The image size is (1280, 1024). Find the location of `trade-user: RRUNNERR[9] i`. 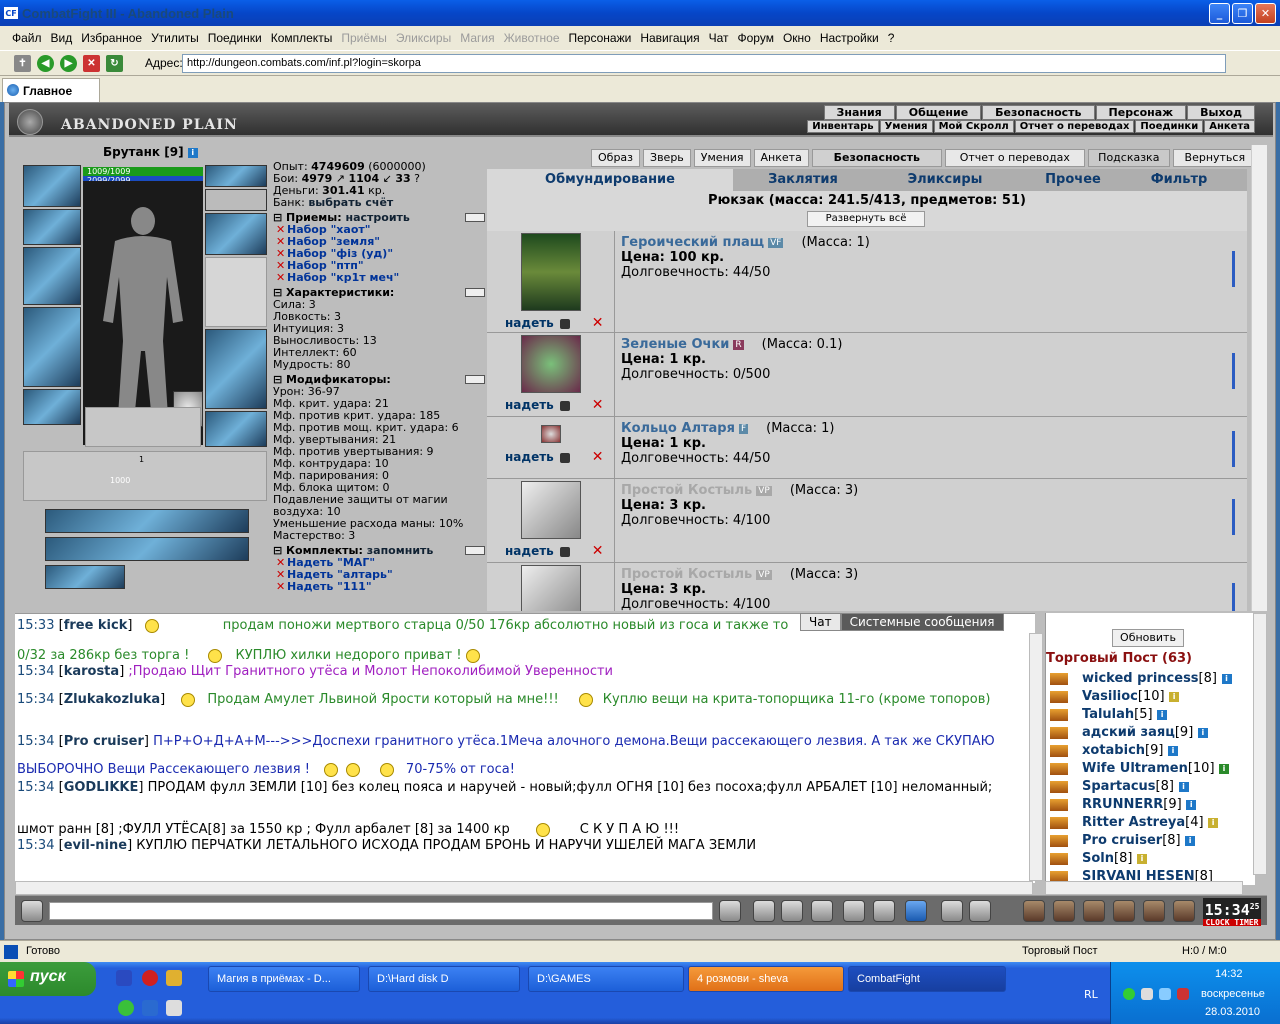

trade-user: RRUNNERR[9] i is located at coordinates (1123, 804).